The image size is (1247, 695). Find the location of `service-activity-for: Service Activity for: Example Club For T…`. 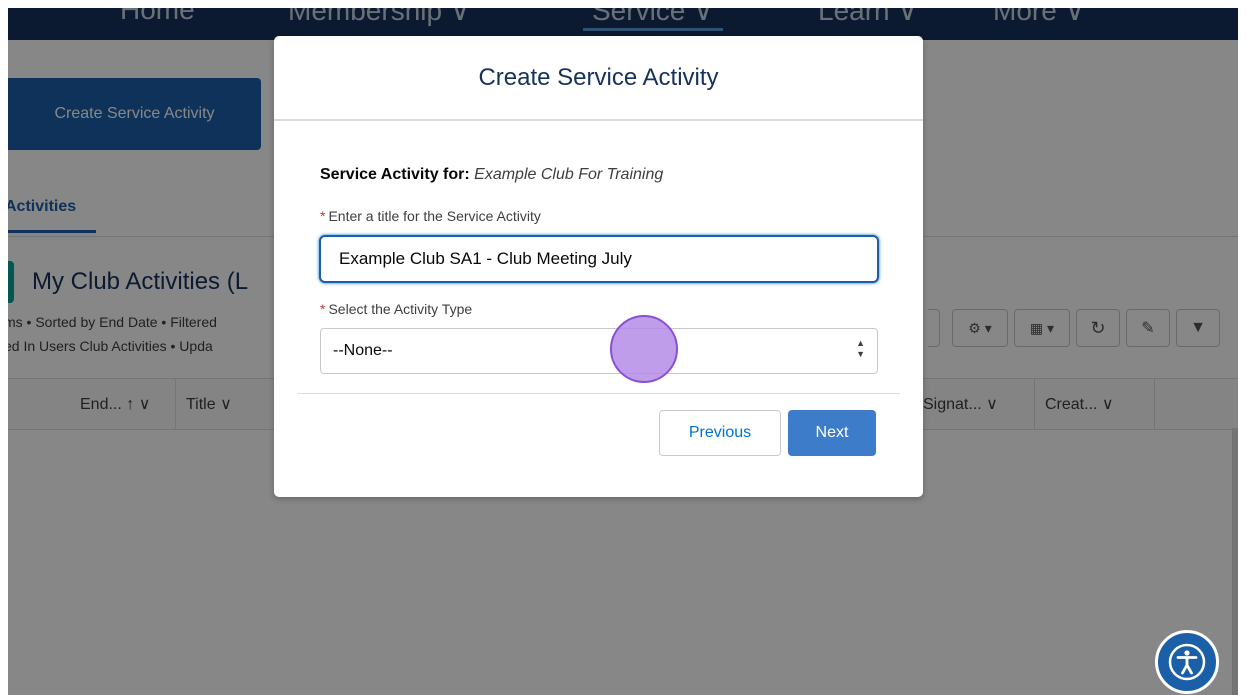

service-activity-for: Service Activity for: Example Club For T… is located at coordinates (491, 175).